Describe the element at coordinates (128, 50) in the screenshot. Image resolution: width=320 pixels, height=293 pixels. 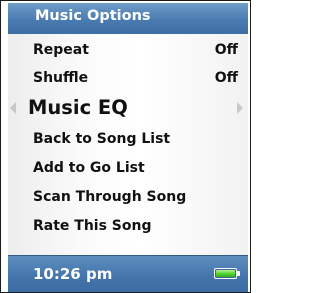
I see `menu-item-repeat: Repeat Off` at that location.